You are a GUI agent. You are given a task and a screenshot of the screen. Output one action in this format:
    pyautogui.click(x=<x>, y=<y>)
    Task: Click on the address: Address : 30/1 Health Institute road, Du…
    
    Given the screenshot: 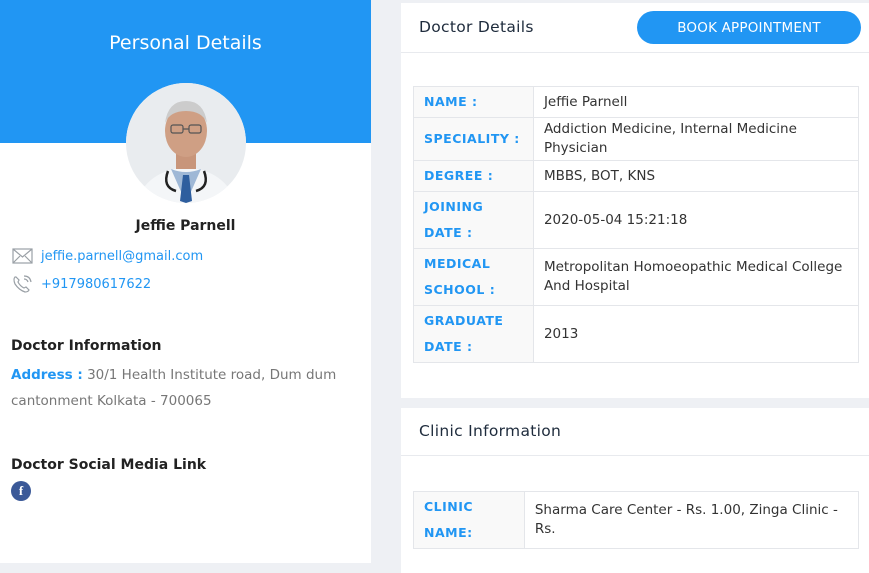 What is the action you would take?
    pyautogui.click(x=186, y=388)
    